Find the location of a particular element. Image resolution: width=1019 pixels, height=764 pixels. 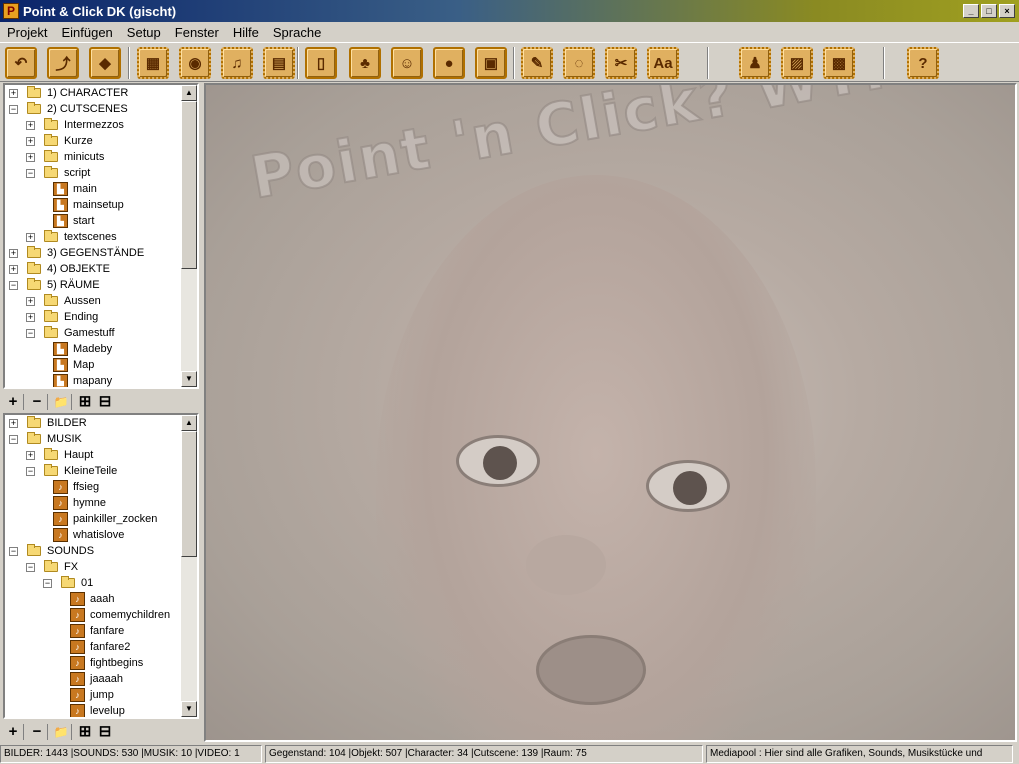

menu-setup: Setup is located at coordinates (144, 32).